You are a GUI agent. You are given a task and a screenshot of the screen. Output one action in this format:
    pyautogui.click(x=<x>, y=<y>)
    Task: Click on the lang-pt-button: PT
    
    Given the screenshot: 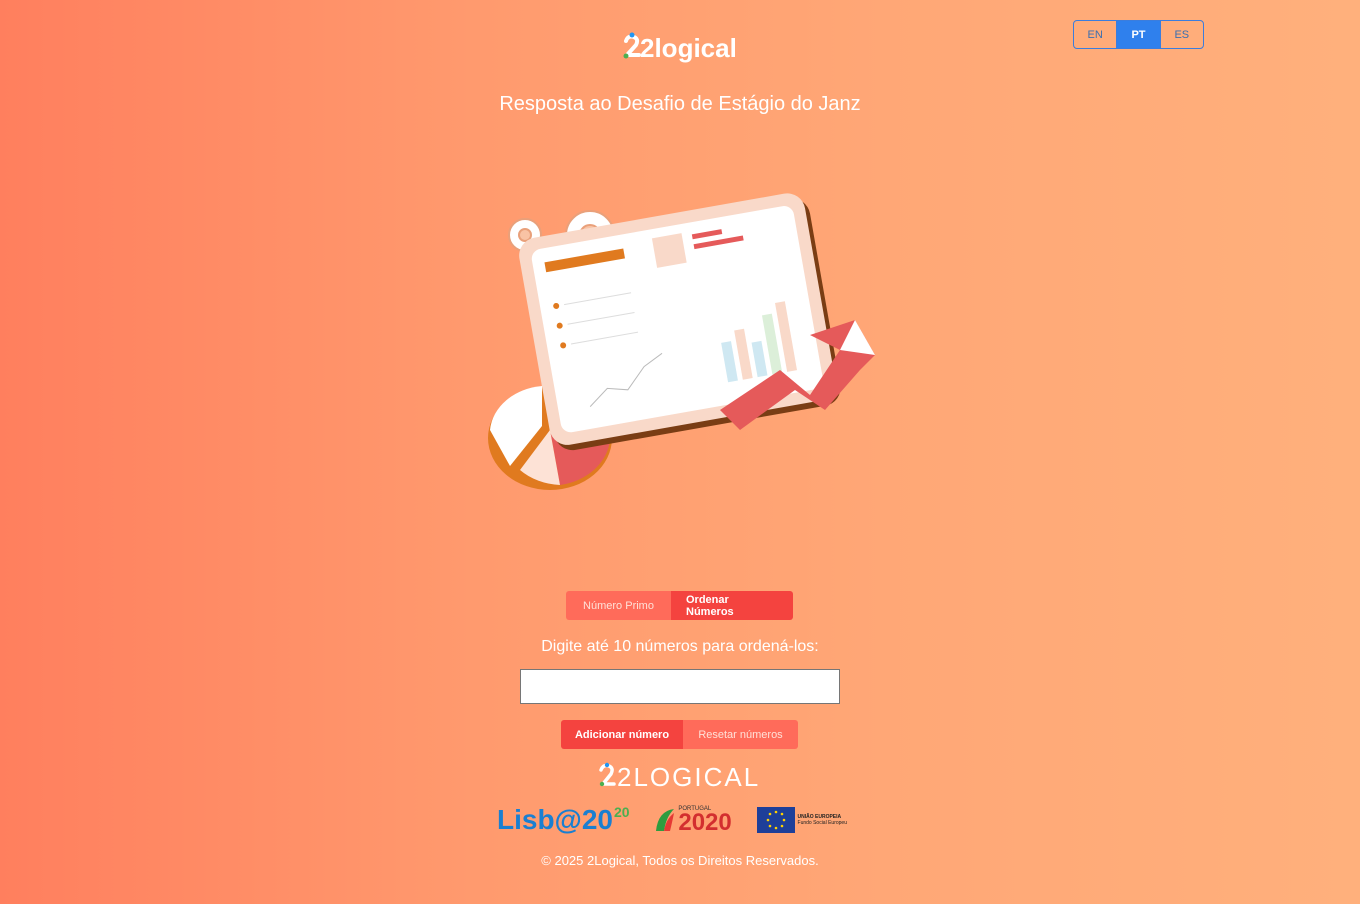 What is the action you would take?
    pyautogui.click(x=1139, y=34)
    